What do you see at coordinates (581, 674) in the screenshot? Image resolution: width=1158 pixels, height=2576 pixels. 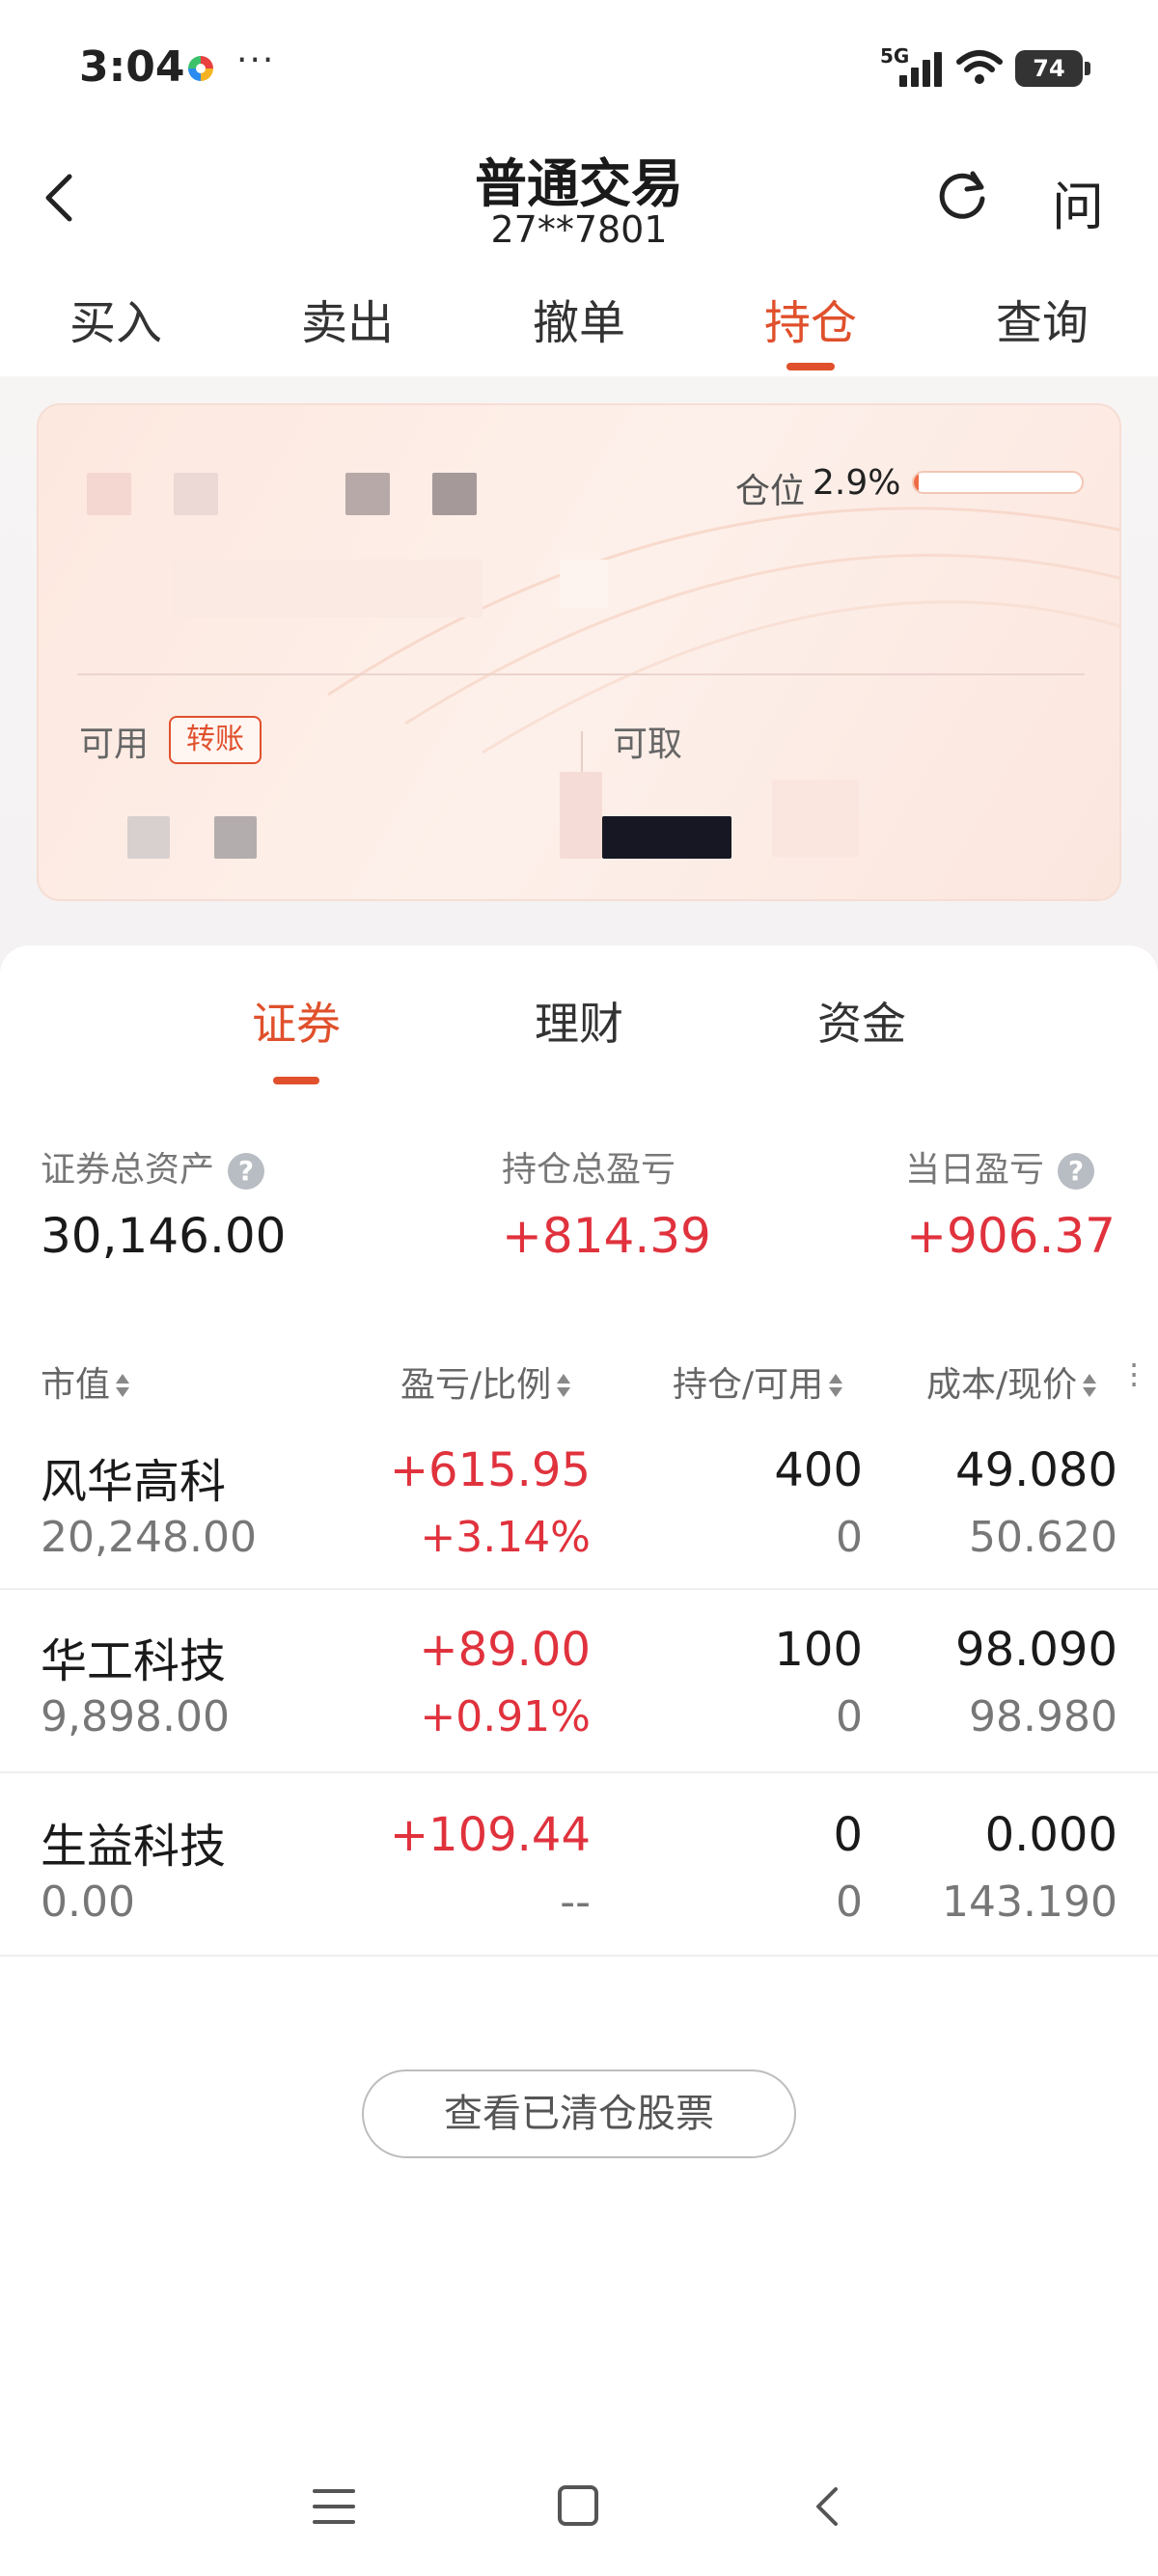 I see `card-divider` at bounding box center [581, 674].